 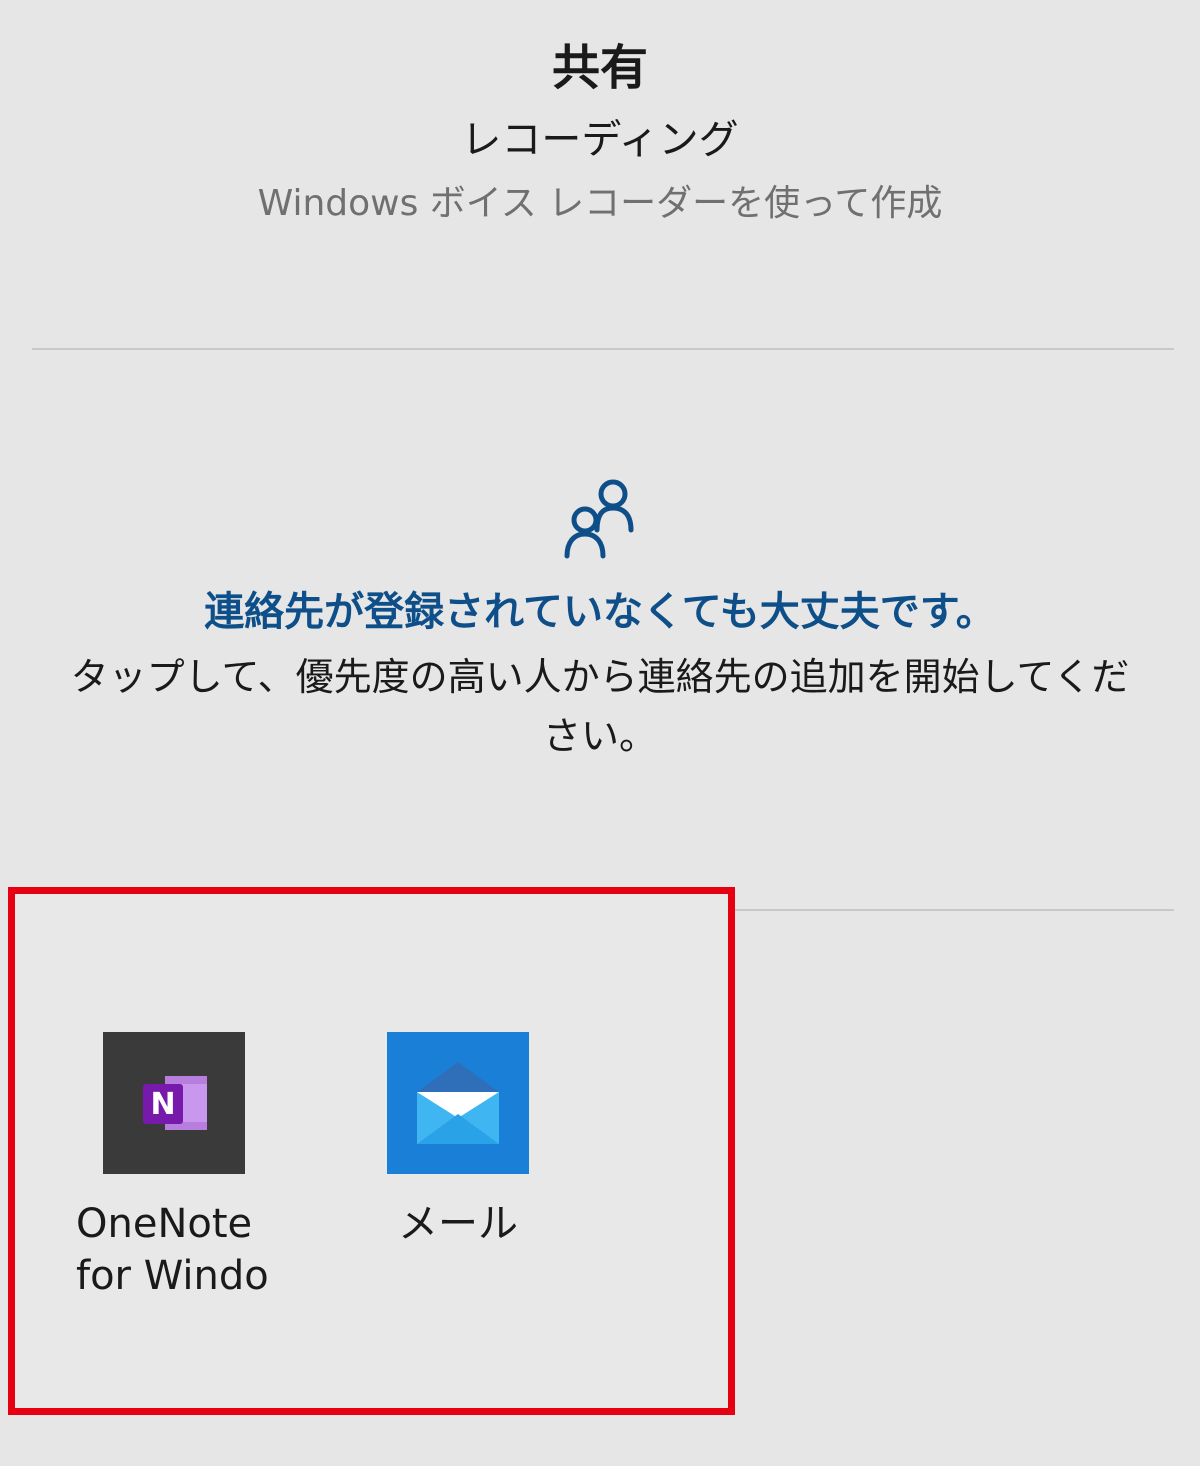 I want to click on onenote-tile: N, so click(x=174, y=1103).